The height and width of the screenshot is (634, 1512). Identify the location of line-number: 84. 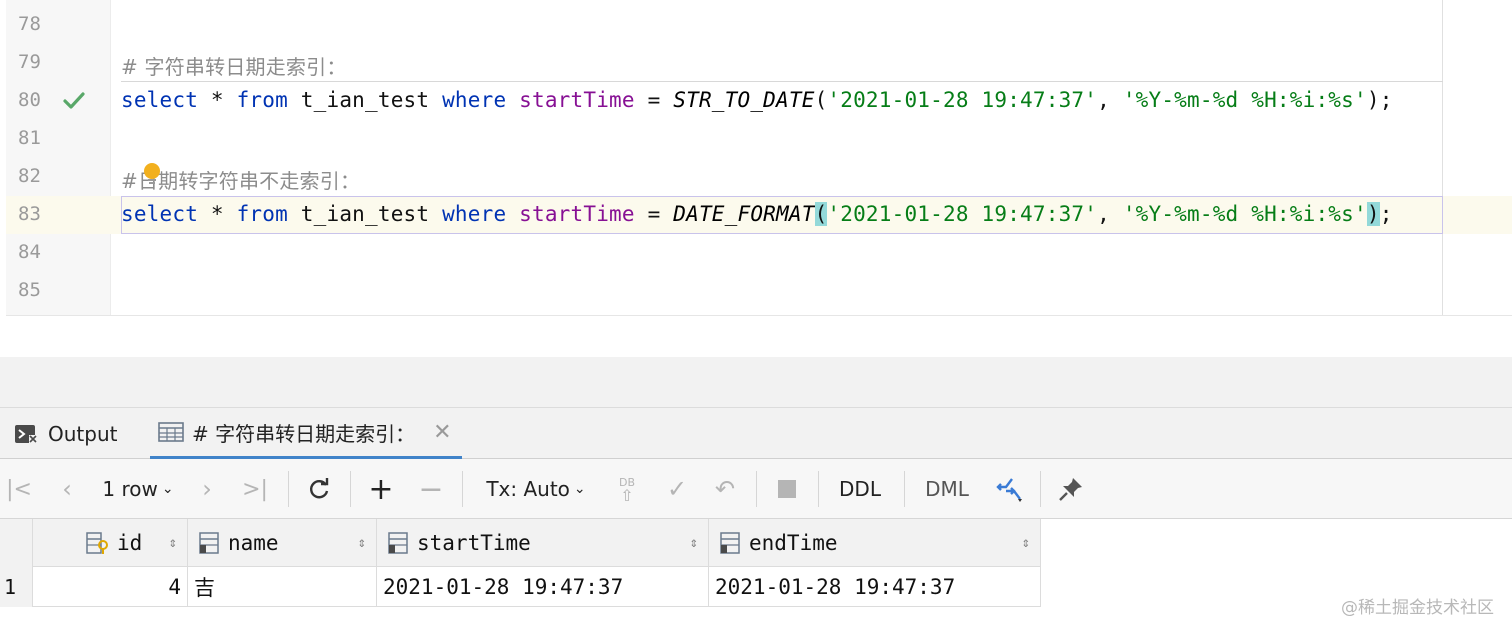
(29, 252).